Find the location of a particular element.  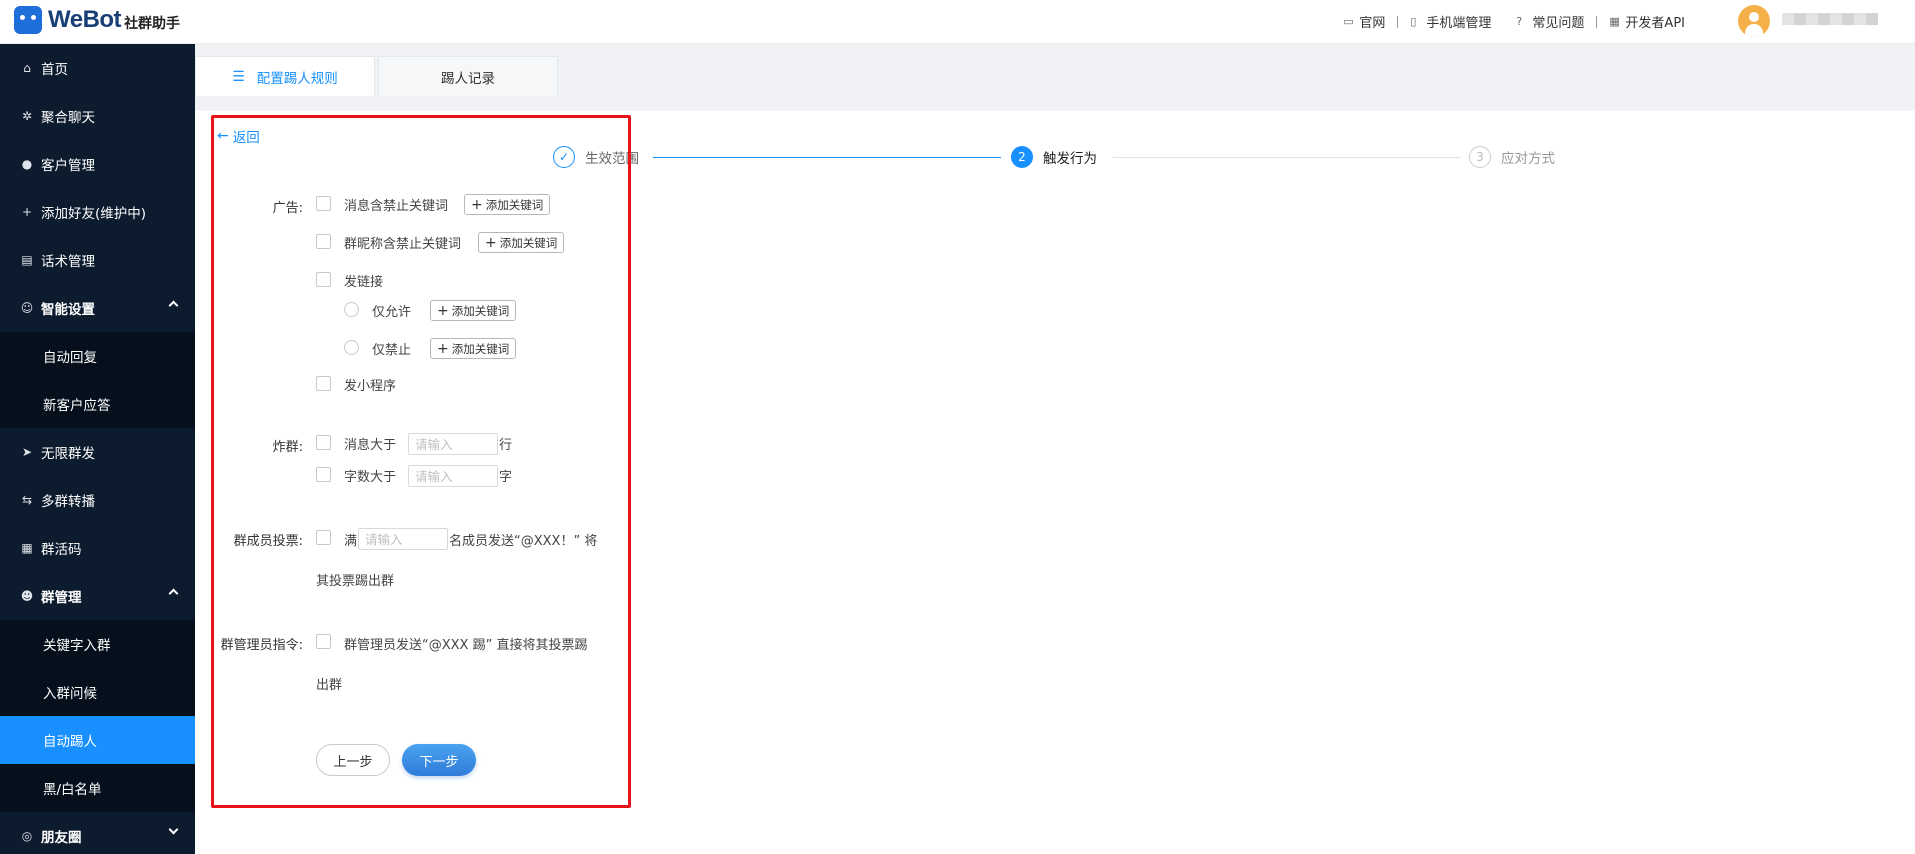

nick-keyword-text: 群昵称含禁止关键词 is located at coordinates (403, 244).